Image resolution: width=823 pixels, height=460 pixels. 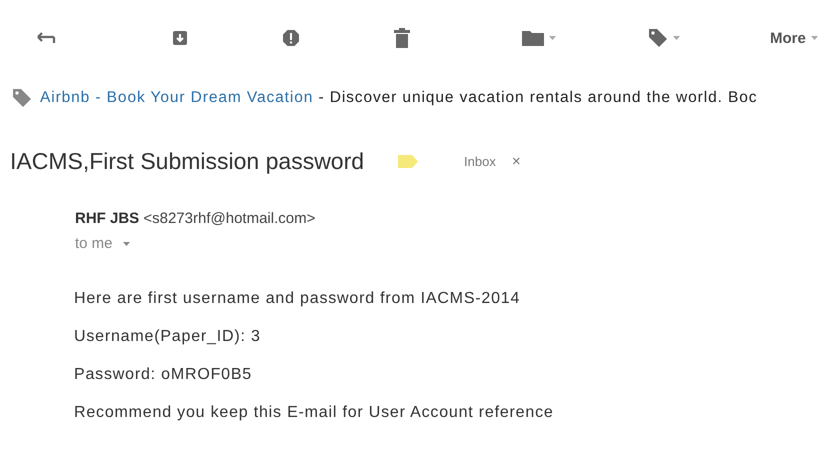 I want to click on exclamation-icon, so click(x=291, y=38).